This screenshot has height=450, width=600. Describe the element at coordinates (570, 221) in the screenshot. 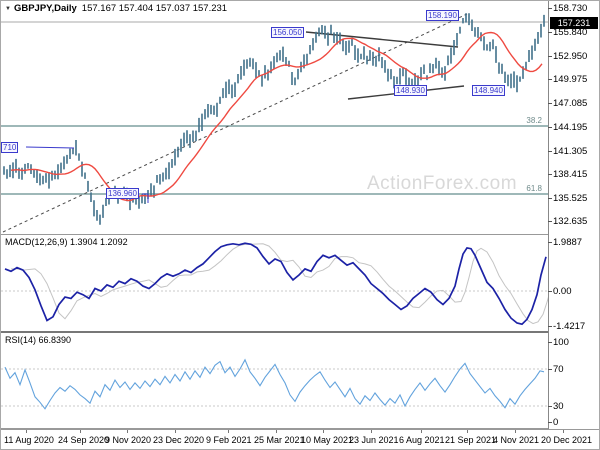

I see `price-axis-label: 132.635` at that location.